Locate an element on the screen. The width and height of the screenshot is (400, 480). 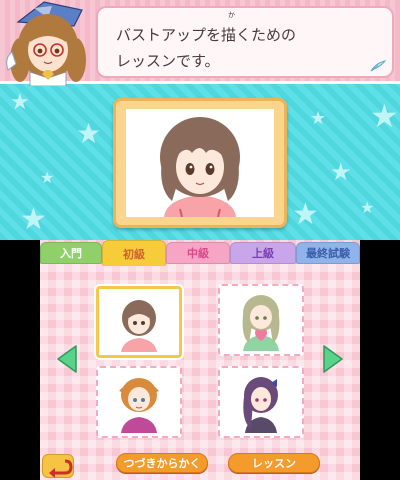
back-button is located at coordinates (58, 466).